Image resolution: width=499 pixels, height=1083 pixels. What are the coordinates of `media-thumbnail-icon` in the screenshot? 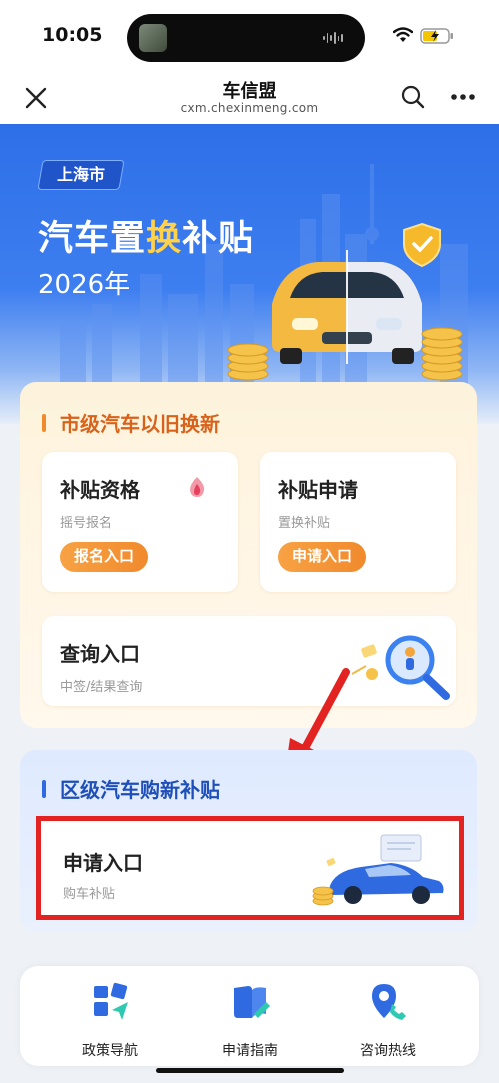 It's located at (153, 38).